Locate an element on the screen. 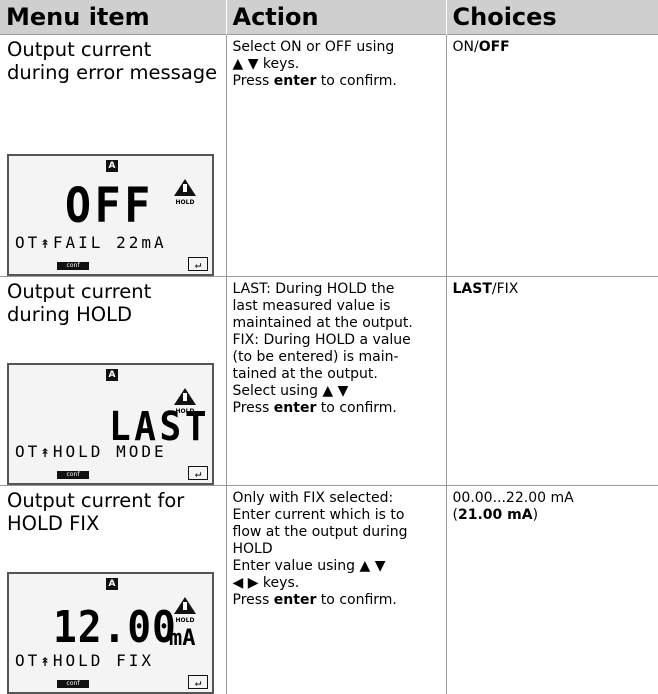  text-line: Only with FIX selected: is located at coordinates (336, 498).